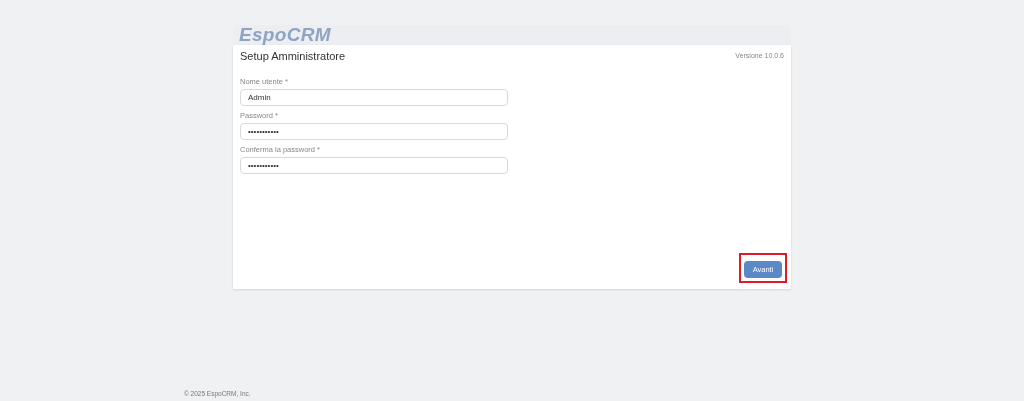 The image size is (1024, 401). I want to click on input-field: Admin, so click(374, 97).